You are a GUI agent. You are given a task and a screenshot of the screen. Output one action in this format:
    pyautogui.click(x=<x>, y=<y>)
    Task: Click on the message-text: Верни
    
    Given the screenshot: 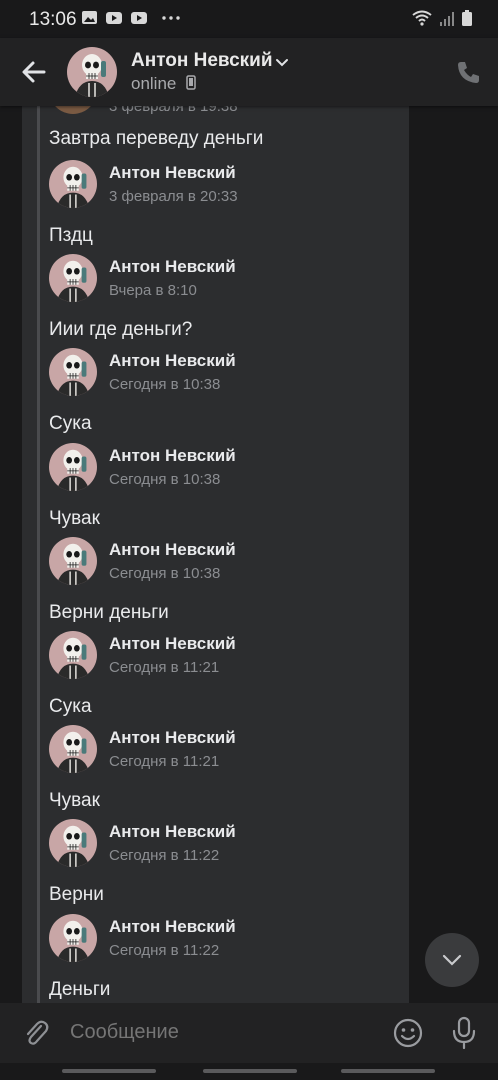 What is the action you would take?
    pyautogui.click(x=76, y=895)
    